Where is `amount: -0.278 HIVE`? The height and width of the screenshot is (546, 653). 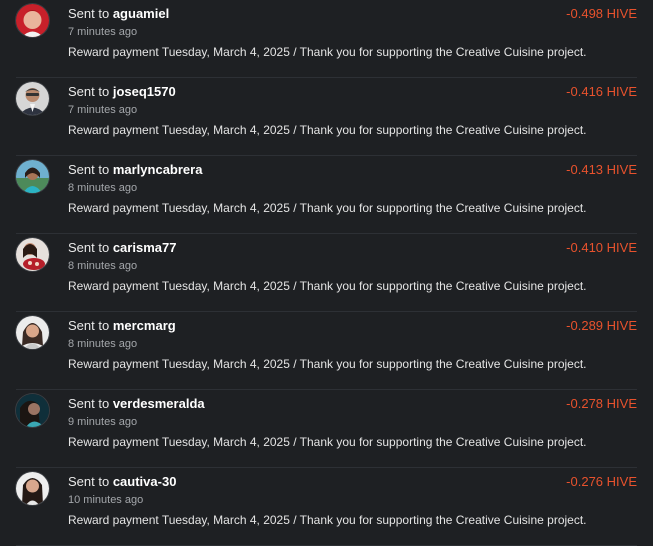 amount: -0.278 HIVE is located at coordinates (601, 403).